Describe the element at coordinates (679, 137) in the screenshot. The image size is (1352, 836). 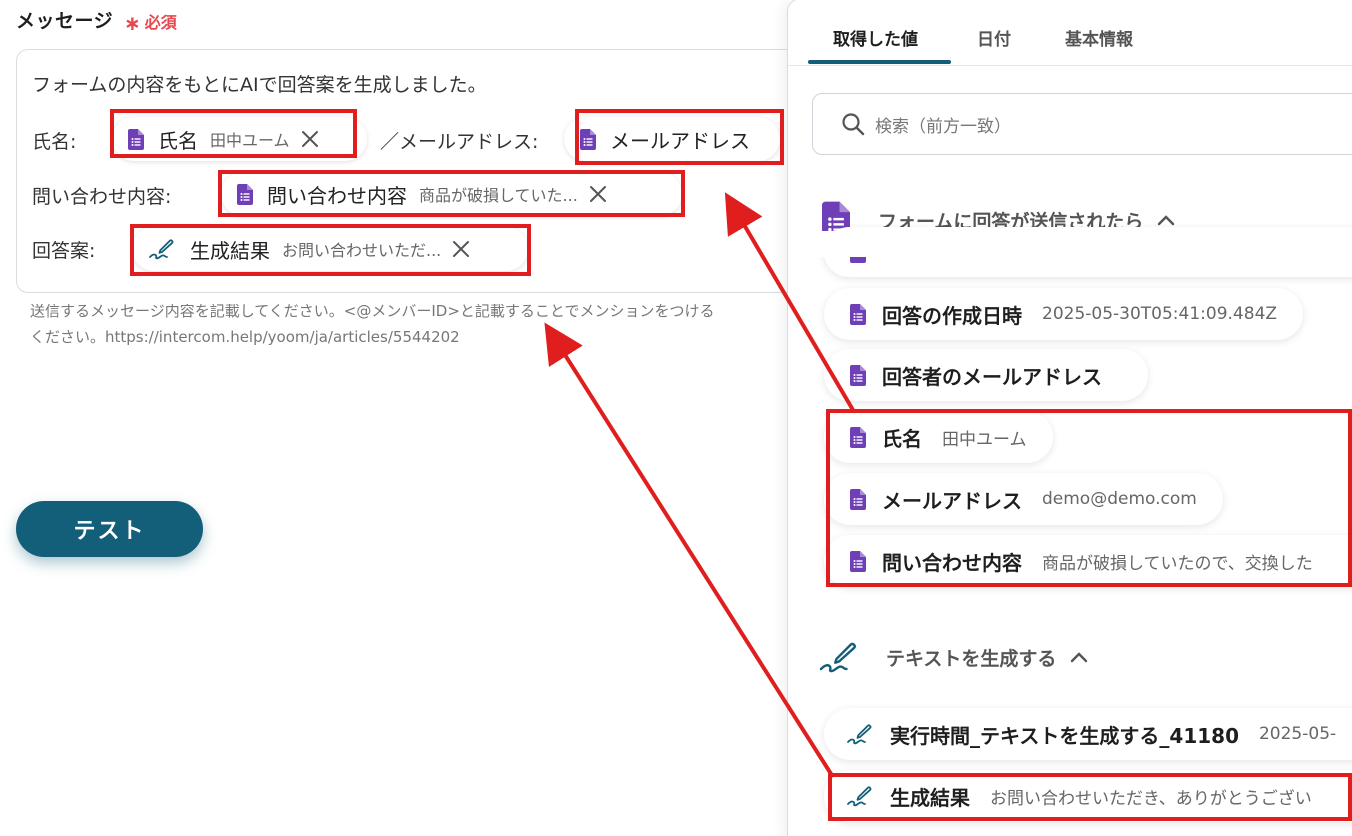
I see `annotation-box-email-chip` at that location.